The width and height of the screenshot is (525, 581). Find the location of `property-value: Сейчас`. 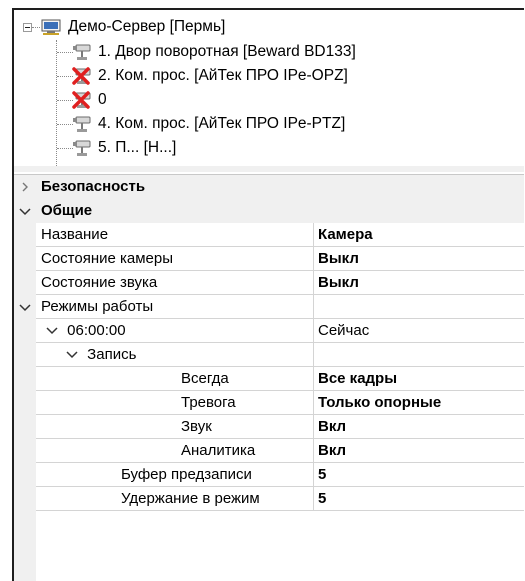

property-value: Сейчас is located at coordinates (419, 331).